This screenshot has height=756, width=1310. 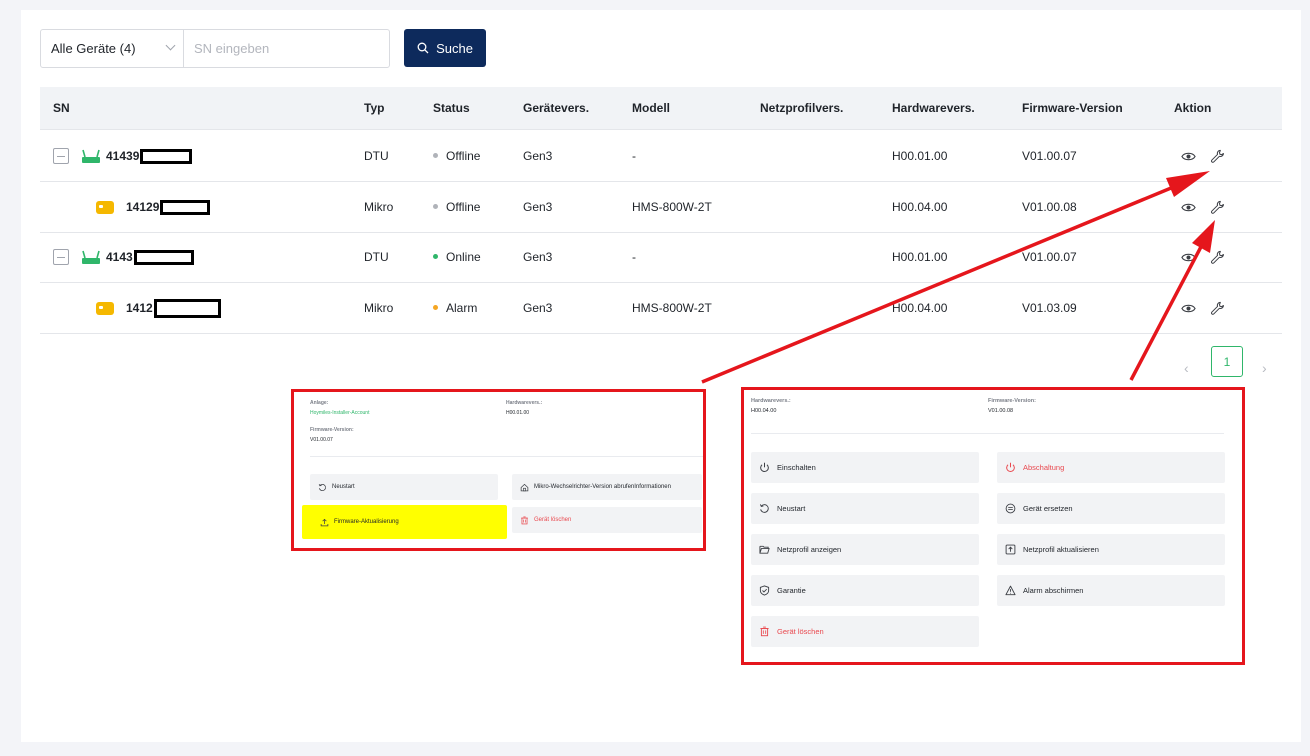 What do you see at coordinates (1111, 549) in the screenshot?
I see `update-grid-profile-button: Netzprofil aktualisieren` at bounding box center [1111, 549].